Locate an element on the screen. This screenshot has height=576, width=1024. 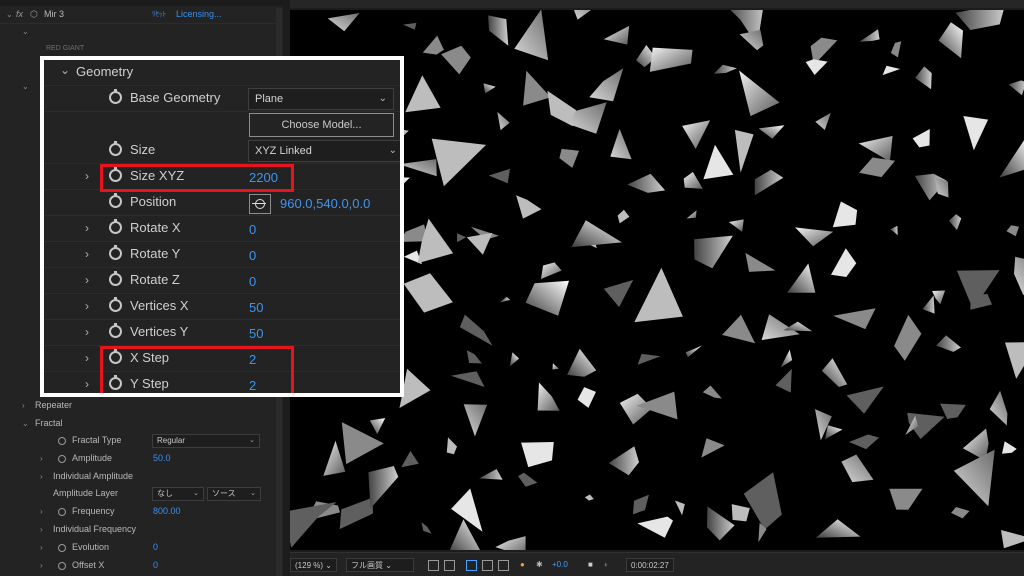
region-of-interest-icon is located at coordinates (433, 565).